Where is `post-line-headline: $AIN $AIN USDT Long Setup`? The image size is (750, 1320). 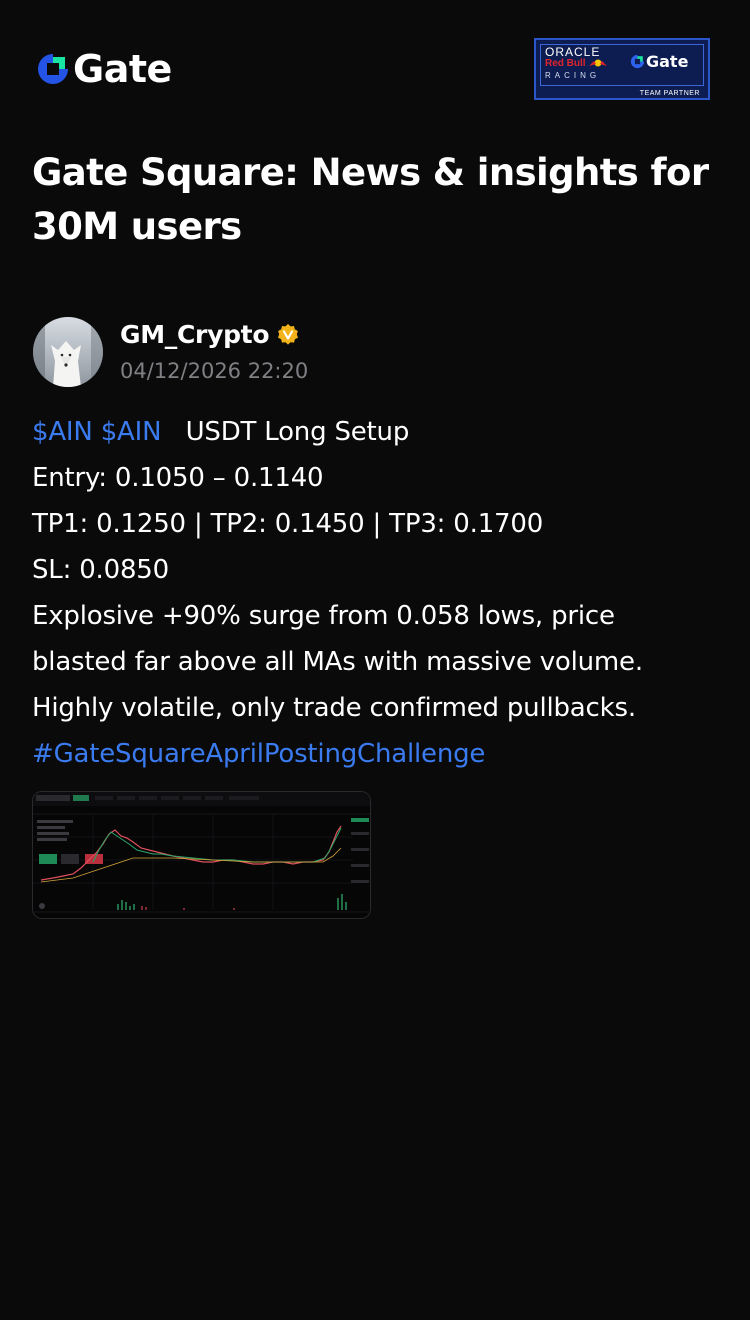
post-line-headline: $AIN $AIN USDT Long Setup is located at coordinates (377, 432).